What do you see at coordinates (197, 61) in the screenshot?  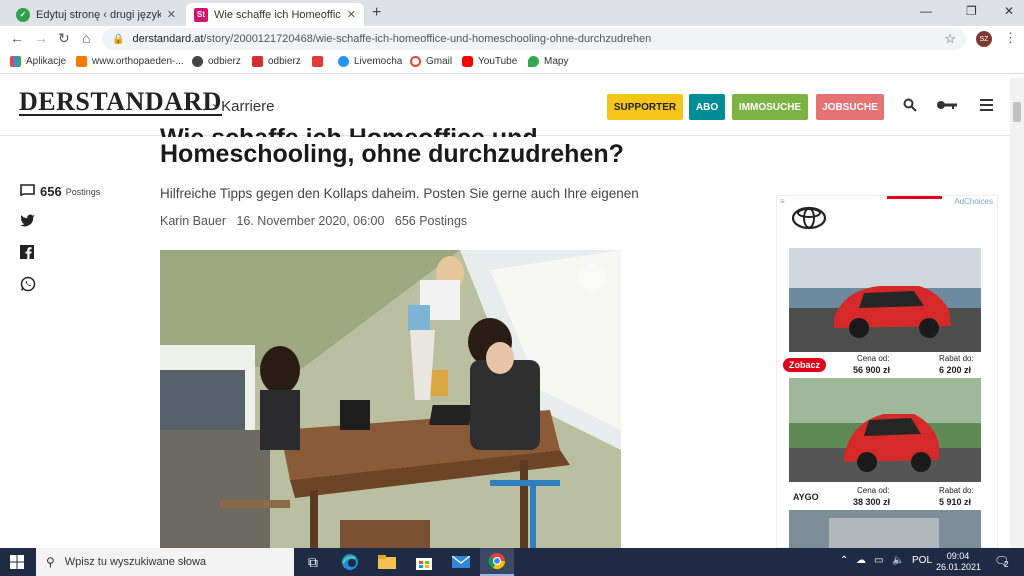 I see `globe-icon` at bounding box center [197, 61].